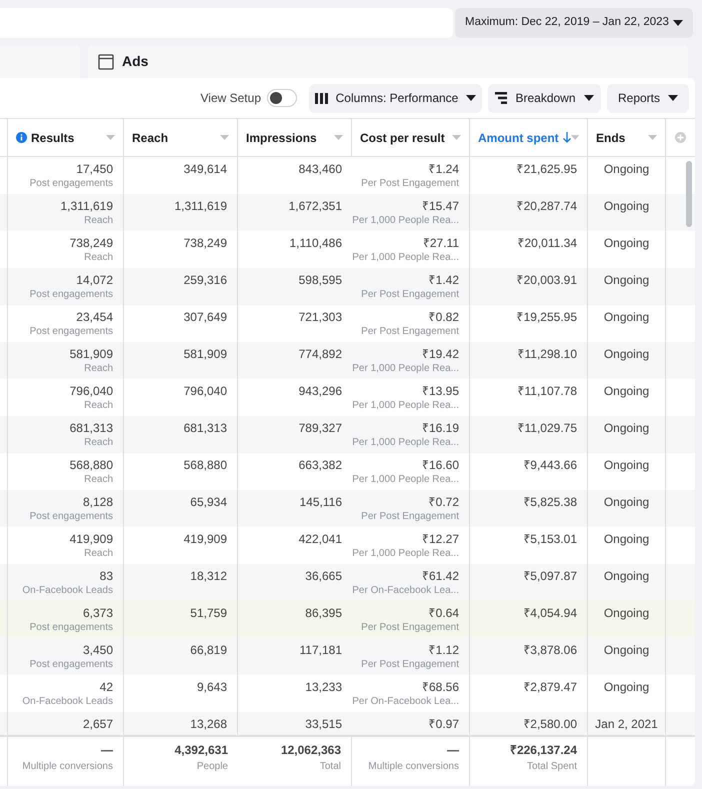 The width and height of the screenshot is (702, 789). What do you see at coordinates (347, 656) in the screenshot?
I see `table-row: 3,450 Post engagements 66,819 117,181 ₹1.12 Per Post Engagement ₹3,878.06 Ongoing` at bounding box center [347, 656].